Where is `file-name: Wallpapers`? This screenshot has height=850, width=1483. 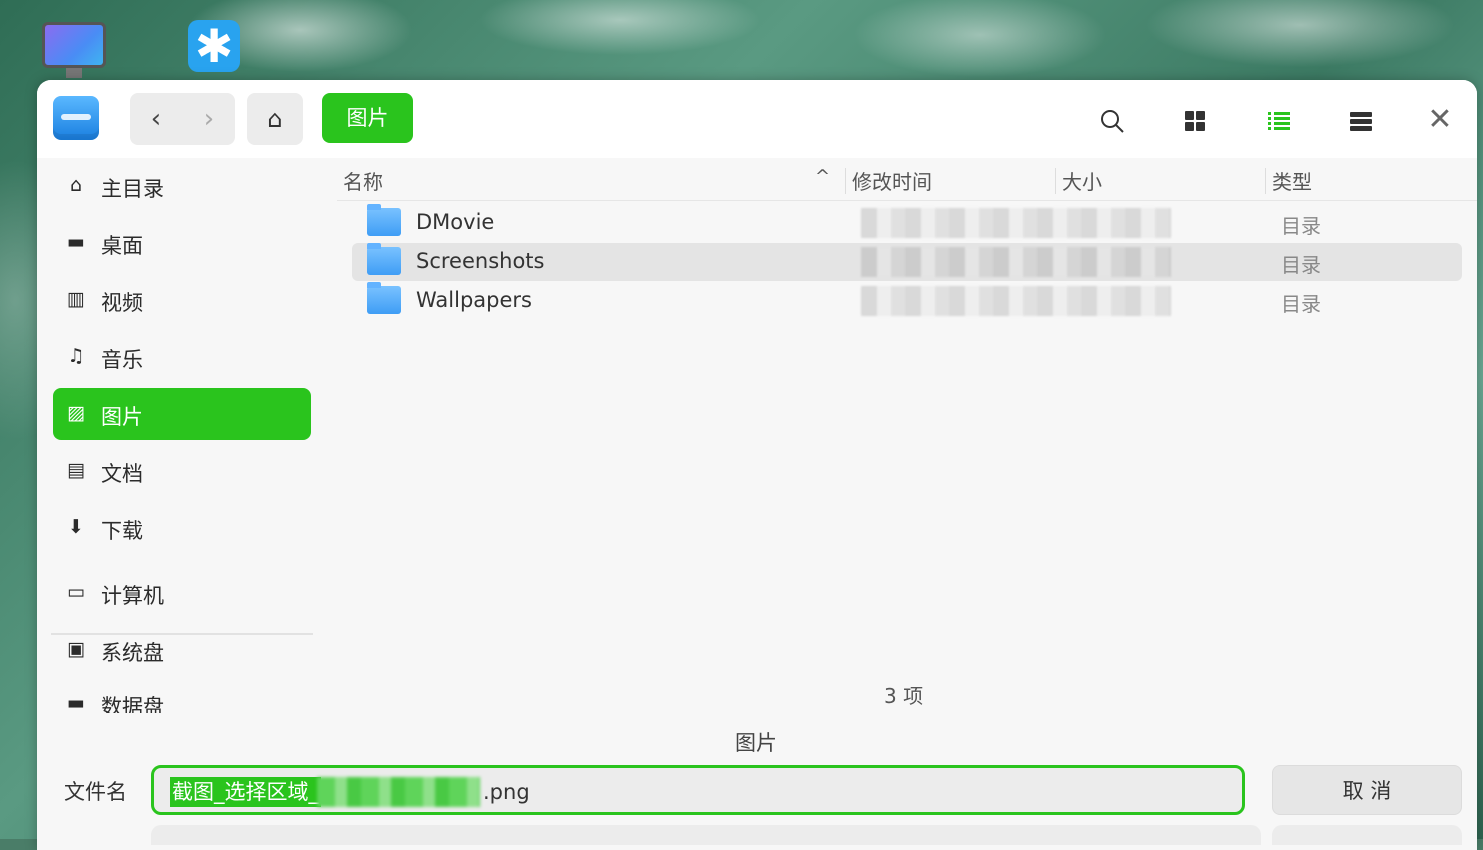
file-name: Wallpapers is located at coordinates (474, 300).